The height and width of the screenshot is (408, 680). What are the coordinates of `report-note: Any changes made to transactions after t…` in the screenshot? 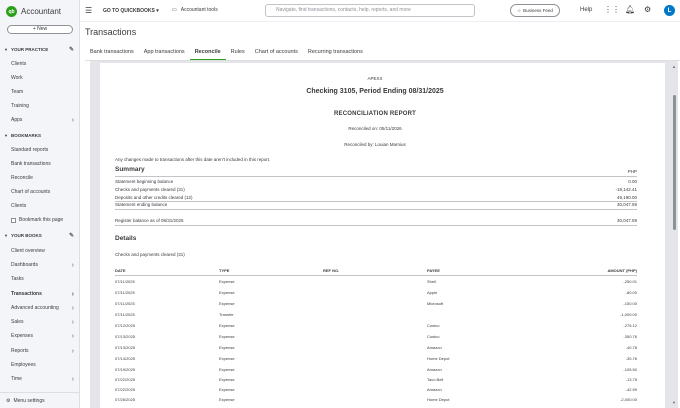 It's located at (193, 159).